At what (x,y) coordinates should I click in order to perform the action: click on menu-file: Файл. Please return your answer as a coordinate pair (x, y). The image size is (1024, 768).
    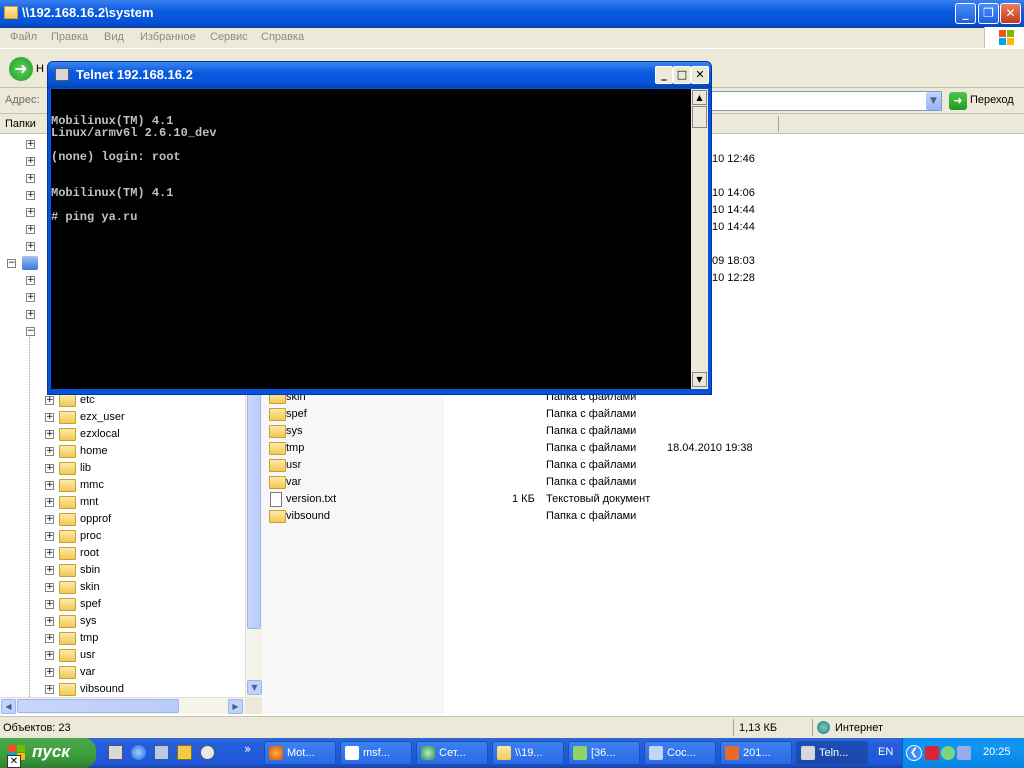
    Looking at the image, I should click on (23, 37).